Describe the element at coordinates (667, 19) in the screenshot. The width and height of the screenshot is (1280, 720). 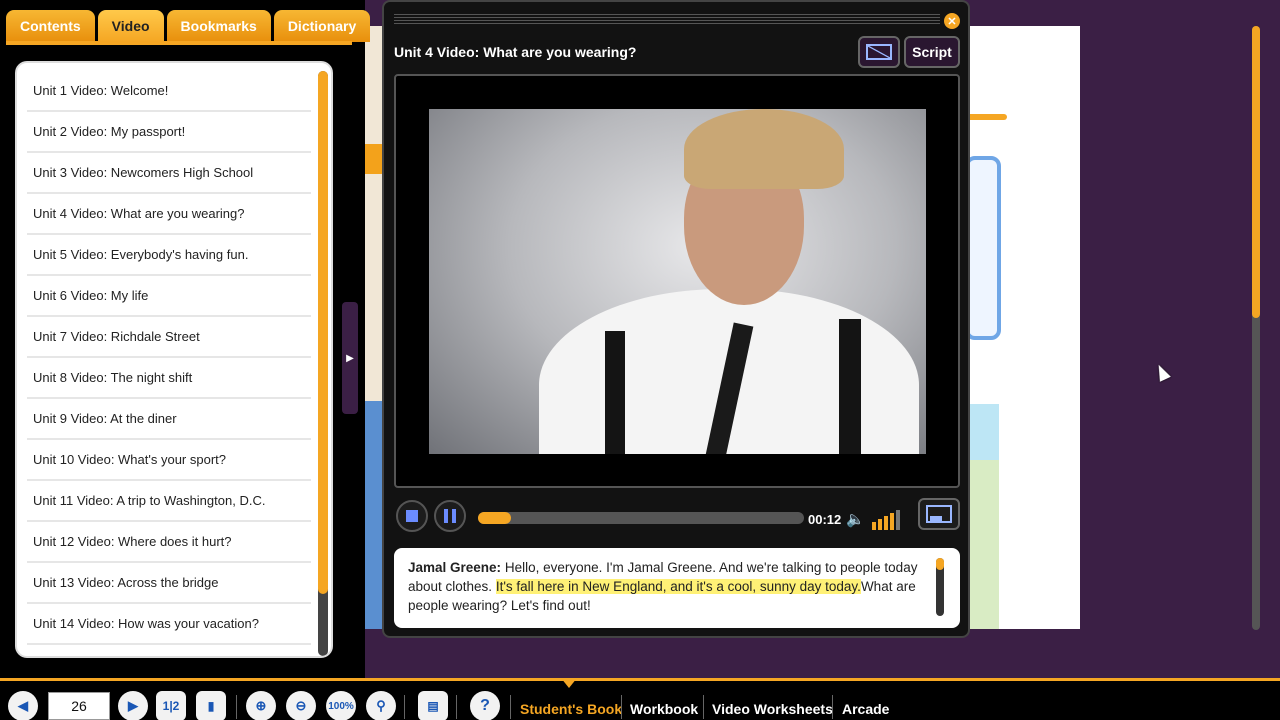
I see `window-drag-bar` at that location.